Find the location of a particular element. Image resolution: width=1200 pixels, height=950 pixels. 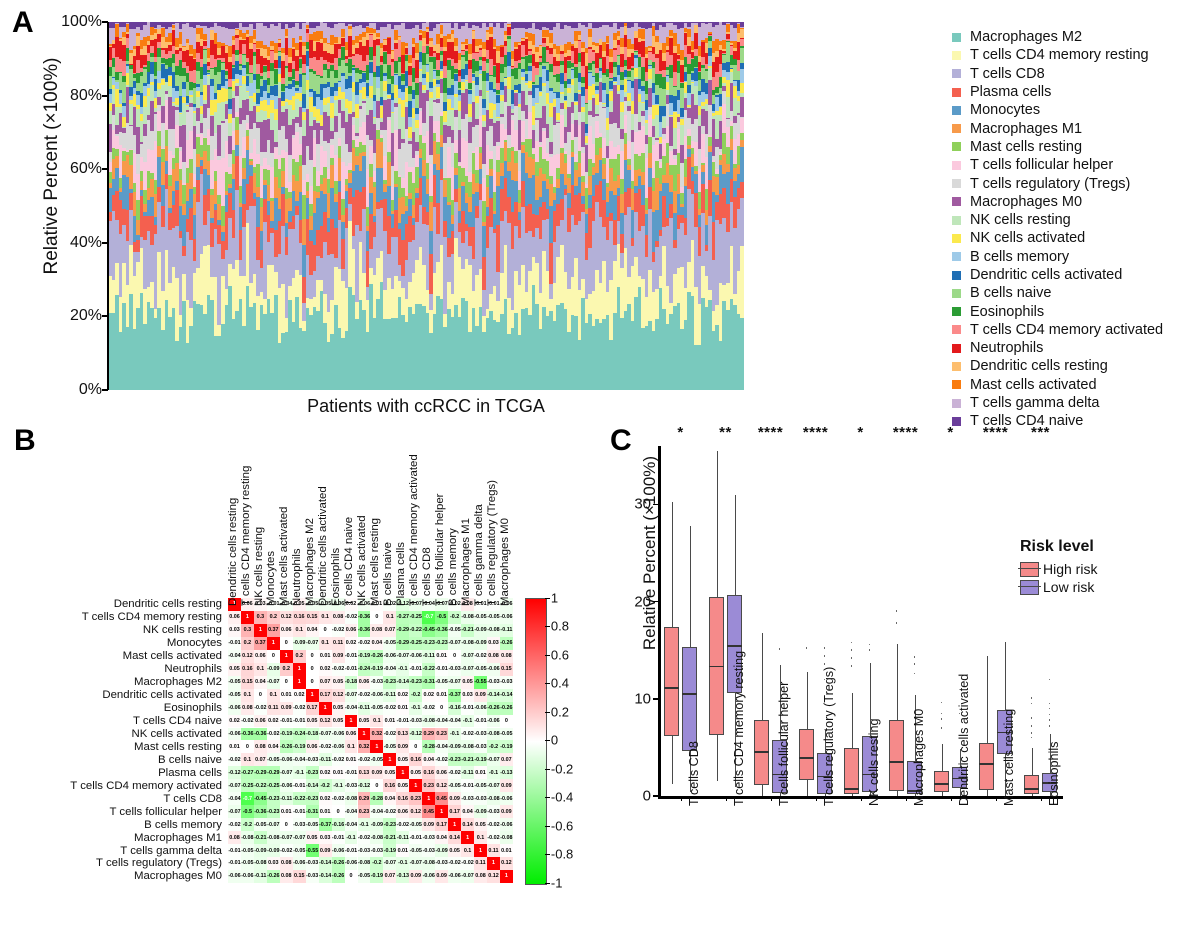

heatmap-cell: 0.37 is located at coordinates (260, 643).